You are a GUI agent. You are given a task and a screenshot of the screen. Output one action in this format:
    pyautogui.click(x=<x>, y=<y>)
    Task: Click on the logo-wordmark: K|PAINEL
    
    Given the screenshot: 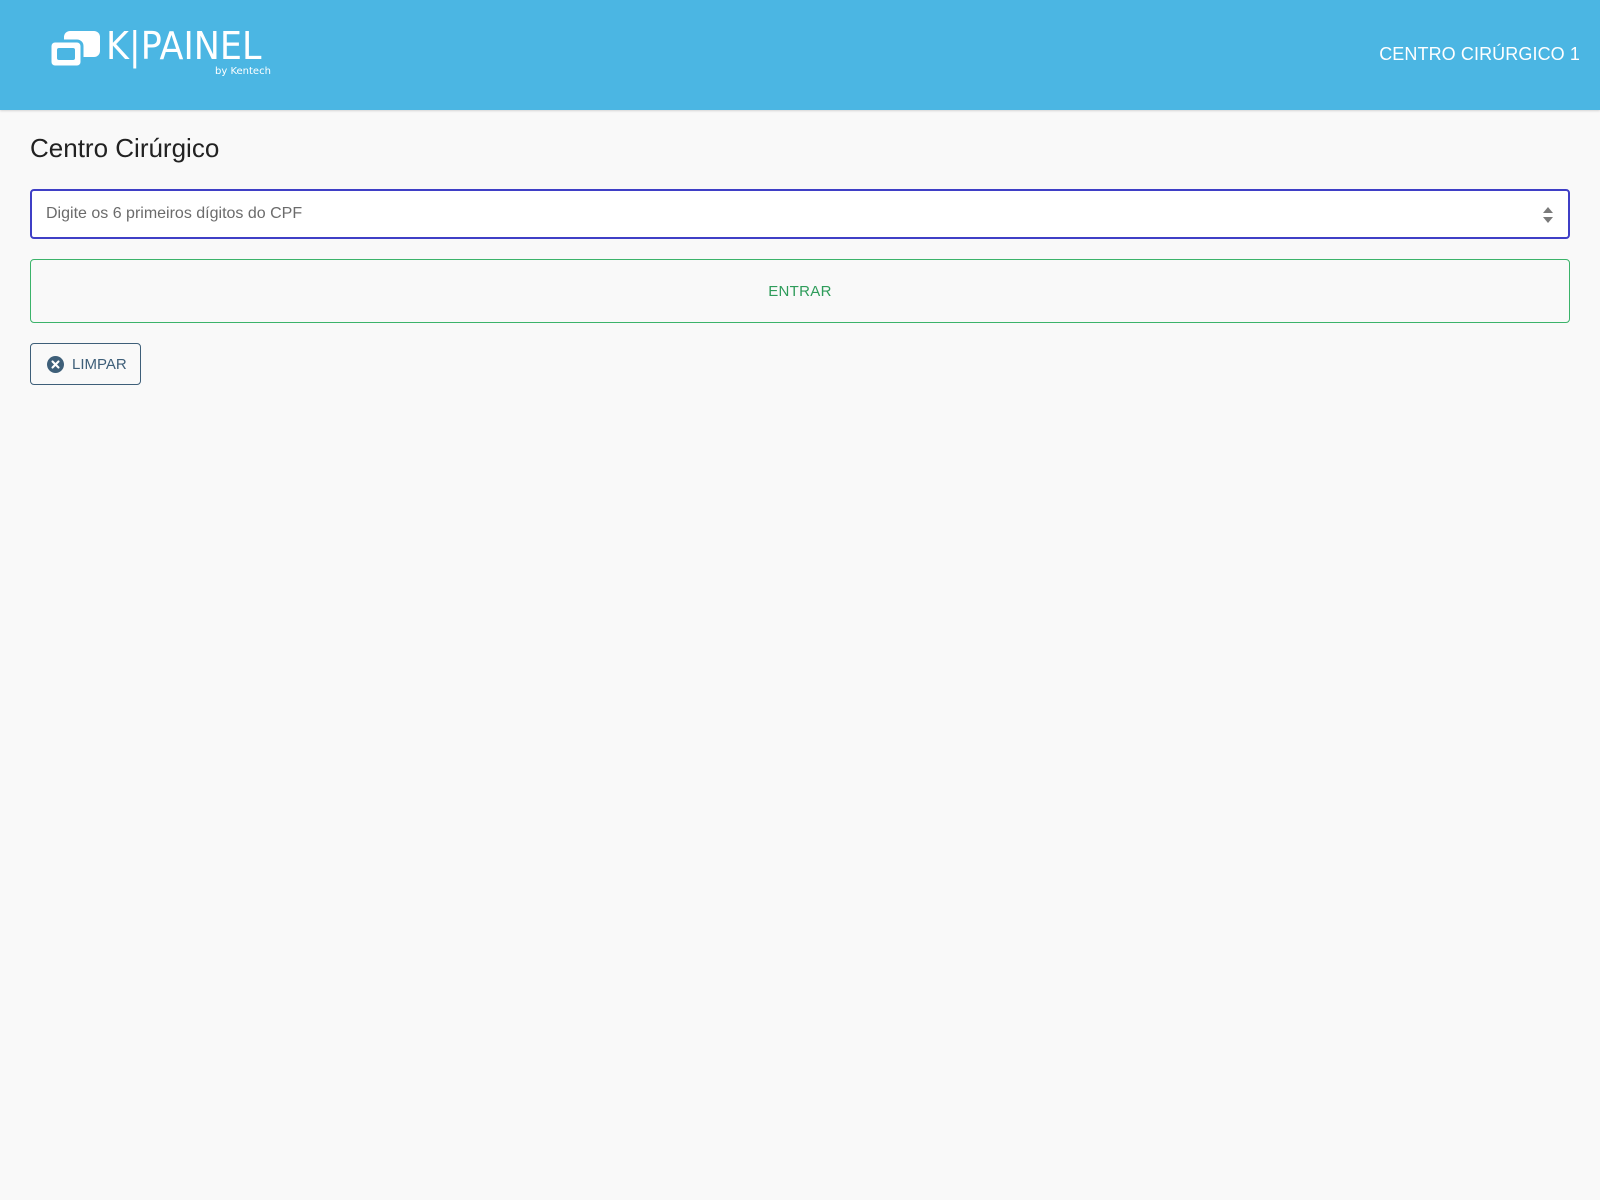 What is the action you would take?
    pyautogui.click(x=184, y=46)
    